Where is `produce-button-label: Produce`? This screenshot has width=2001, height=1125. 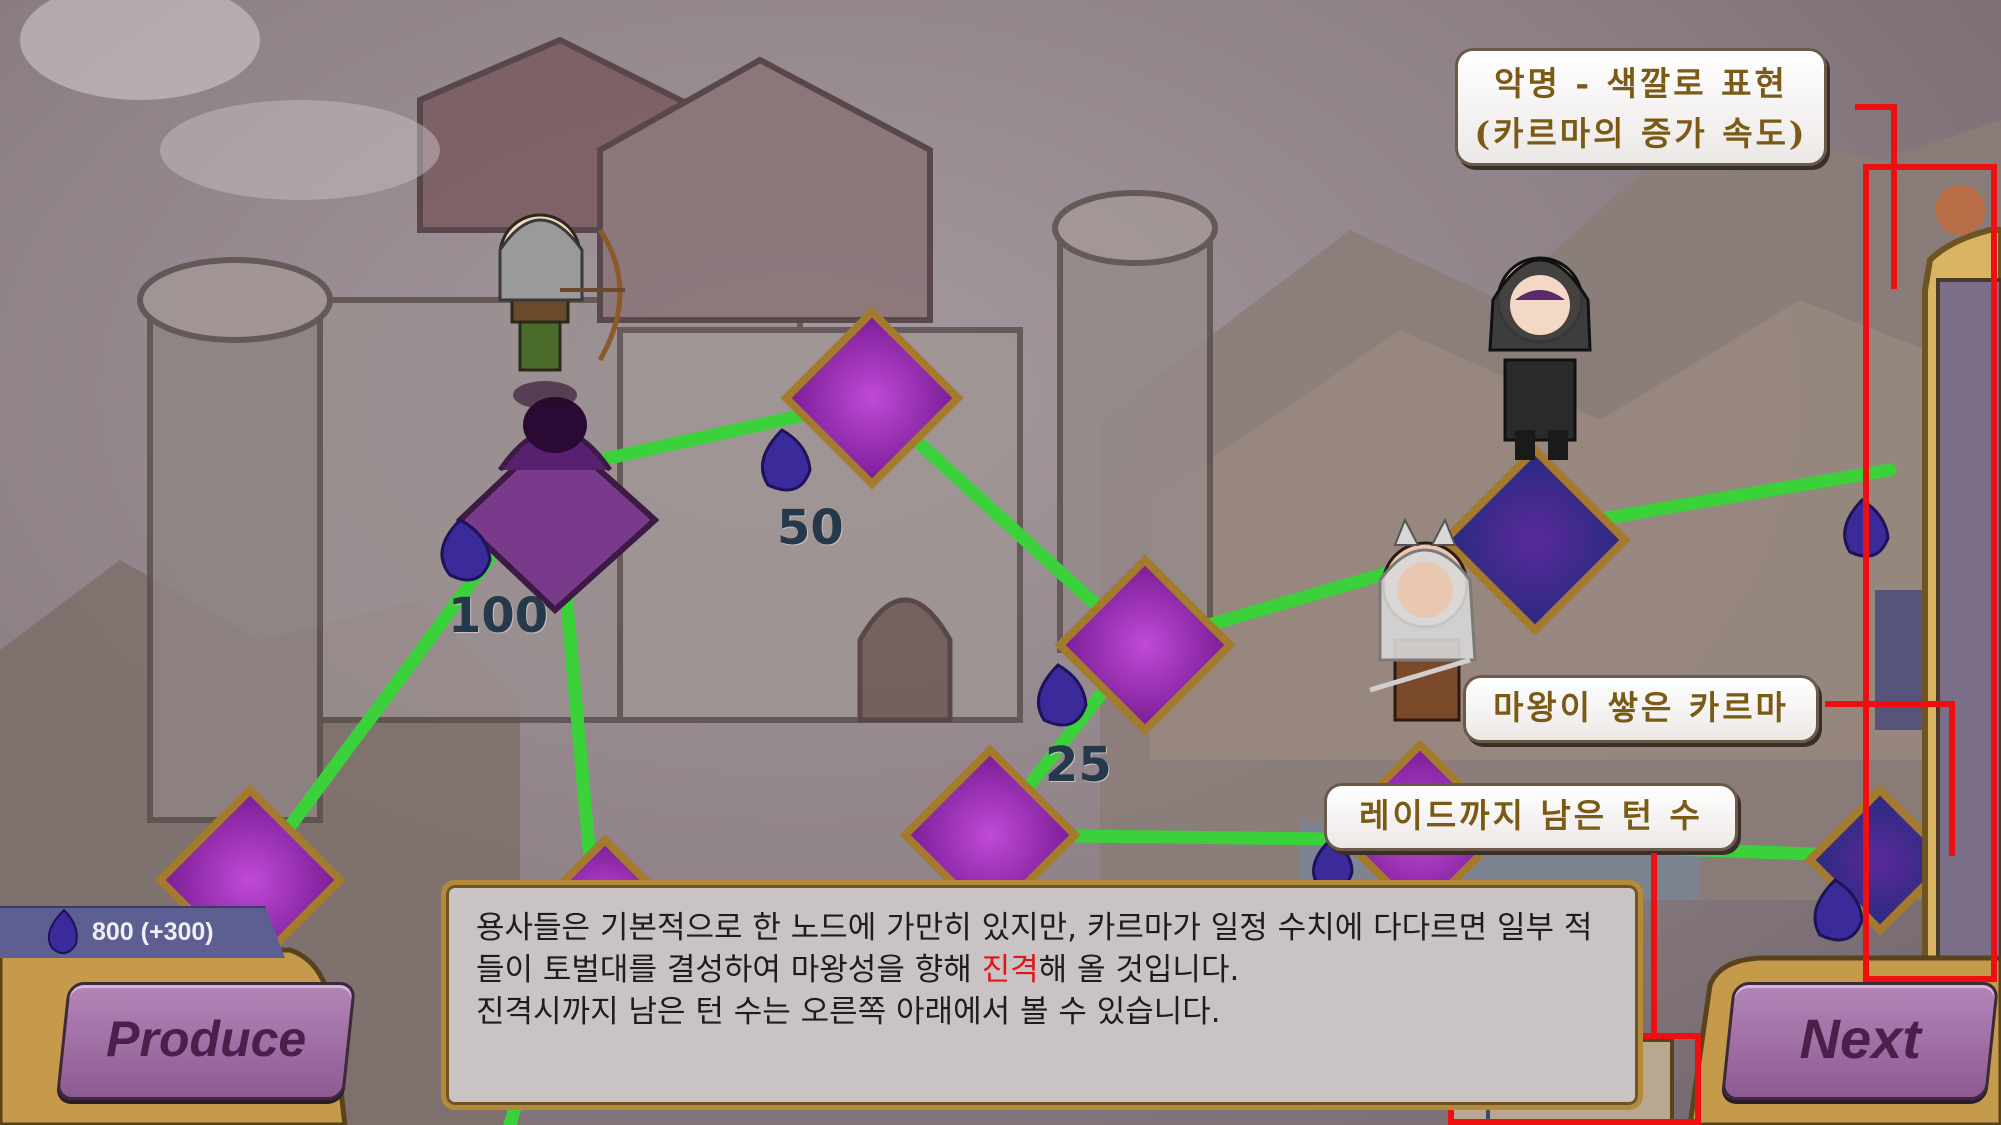
produce-button-label: Produce is located at coordinates (206, 1039).